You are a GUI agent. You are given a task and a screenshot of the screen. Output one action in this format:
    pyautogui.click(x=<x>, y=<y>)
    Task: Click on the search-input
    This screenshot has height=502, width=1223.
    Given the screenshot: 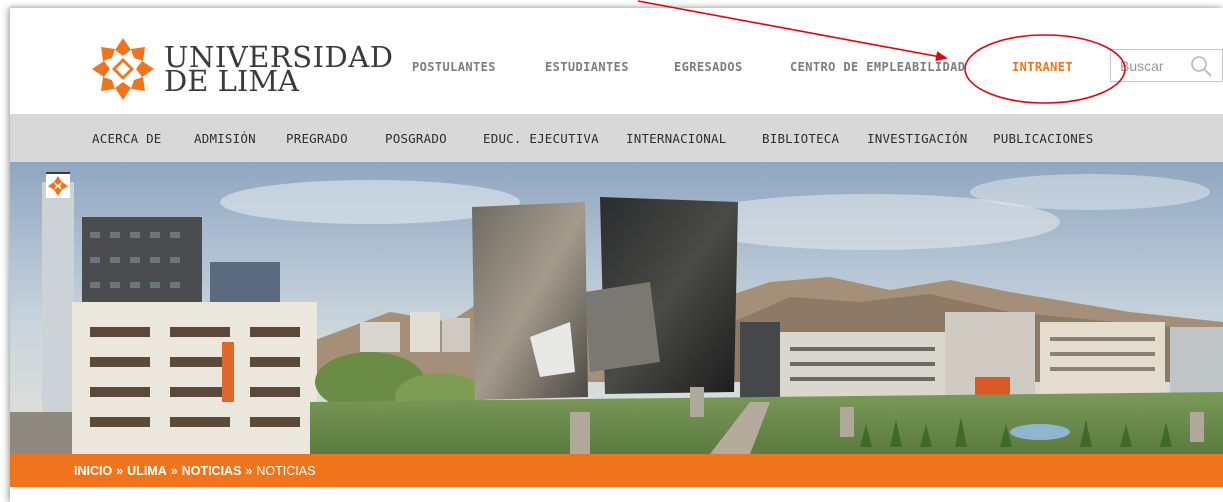 What is the action you would take?
    pyautogui.click(x=1150, y=65)
    